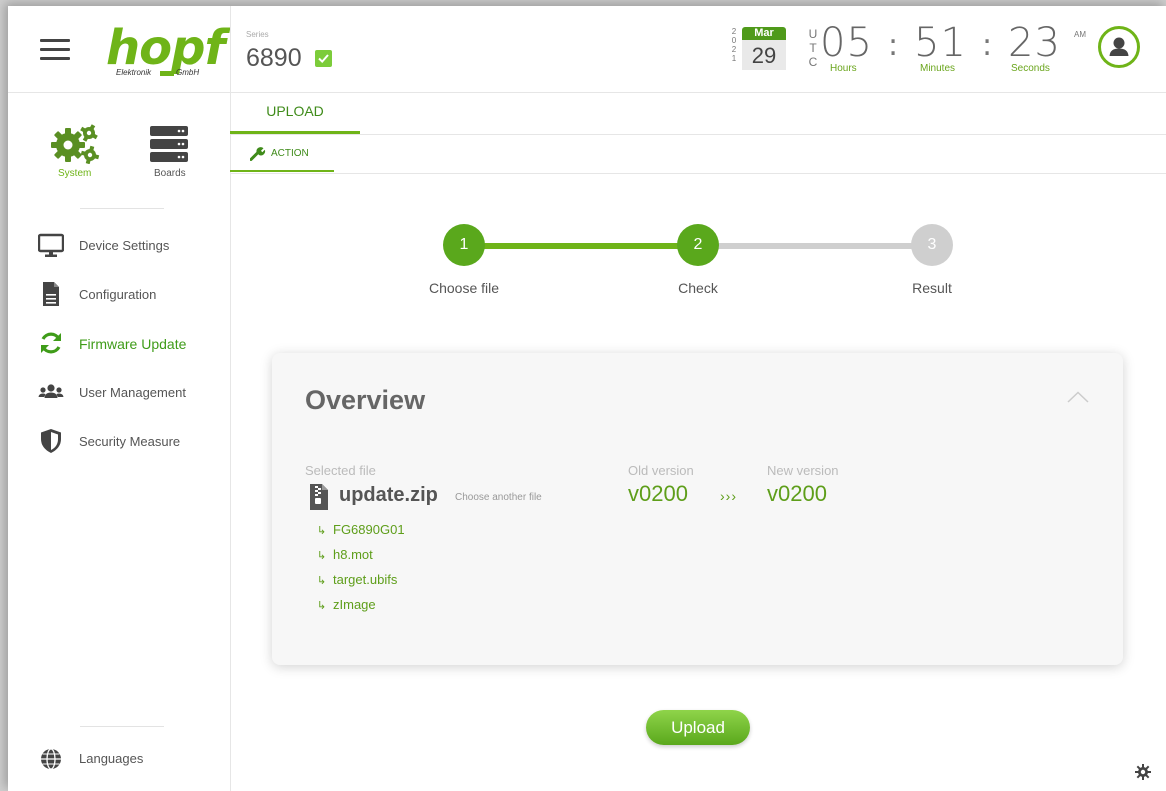 Image resolution: width=1166 pixels, height=791 pixels. What do you see at coordinates (340, 470) in the screenshot?
I see `selected-file-label: Selected file` at bounding box center [340, 470].